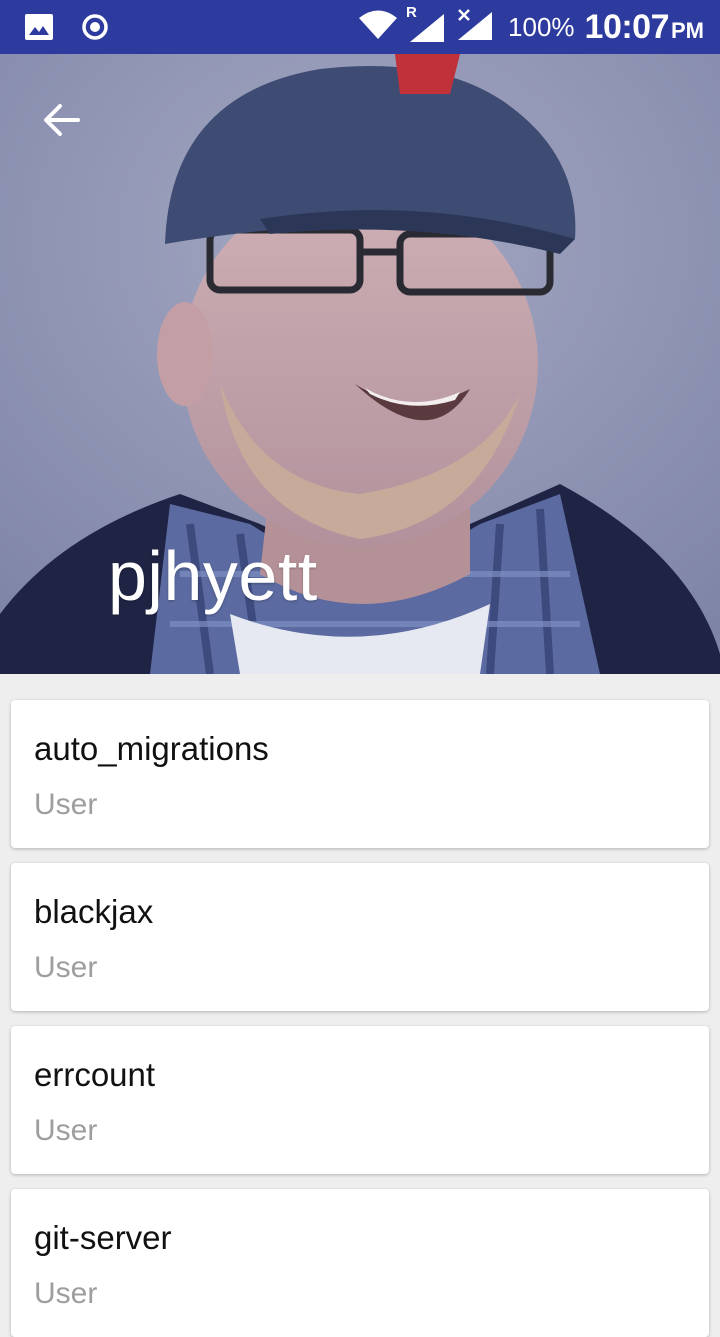  What do you see at coordinates (360, 774) in the screenshot?
I see `list-item: auto_migrations User` at bounding box center [360, 774].